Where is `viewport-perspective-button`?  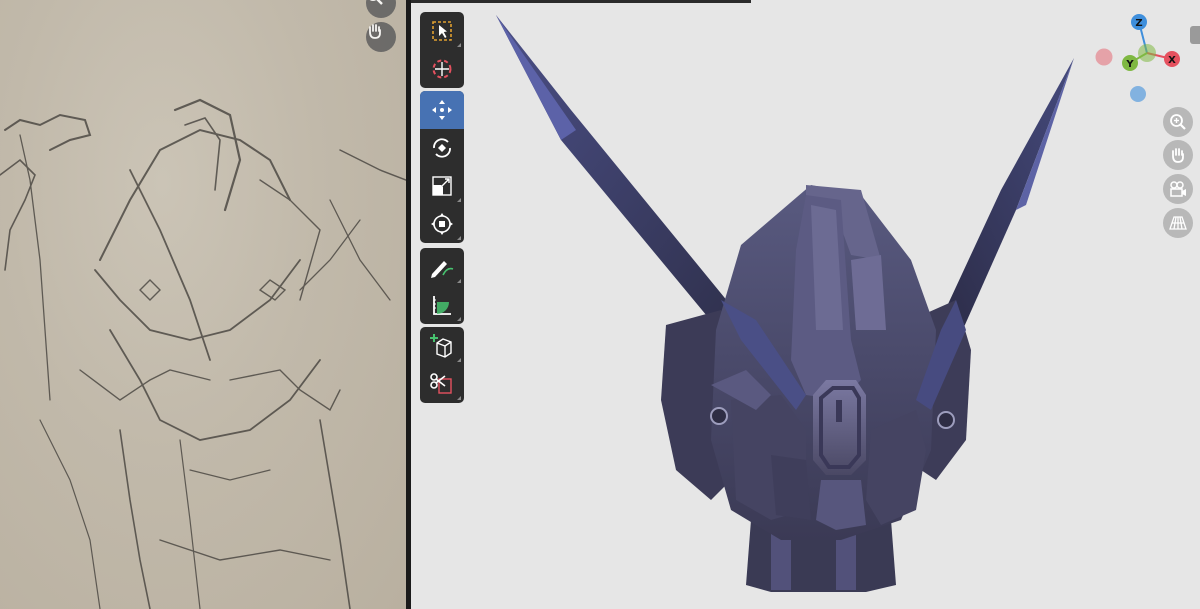
viewport-perspective-button is located at coordinates (1178, 223).